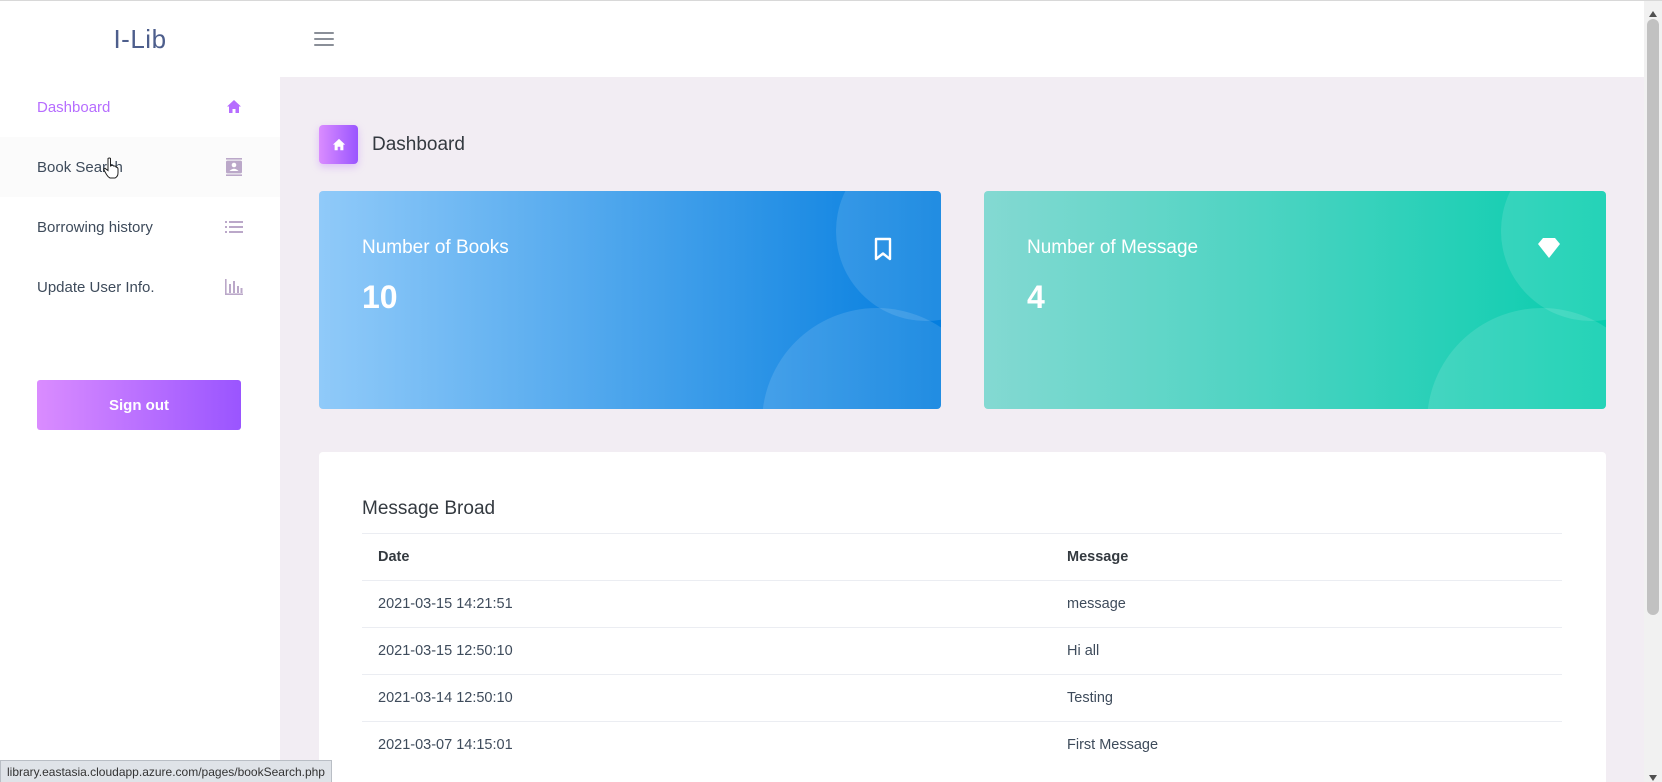 This screenshot has width=1662, height=782. Describe the element at coordinates (822, 39) in the screenshot. I see `top-navbar: I-Lib` at that location.